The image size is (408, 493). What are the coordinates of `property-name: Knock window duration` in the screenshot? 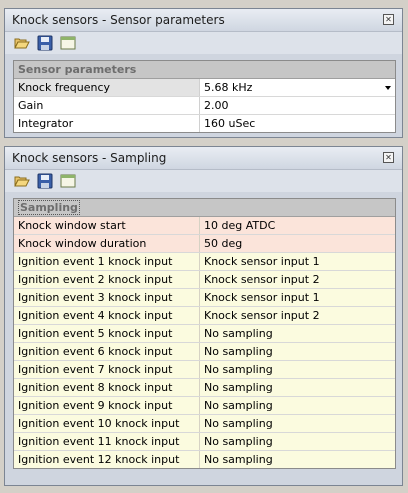 It's located at (107, 243).